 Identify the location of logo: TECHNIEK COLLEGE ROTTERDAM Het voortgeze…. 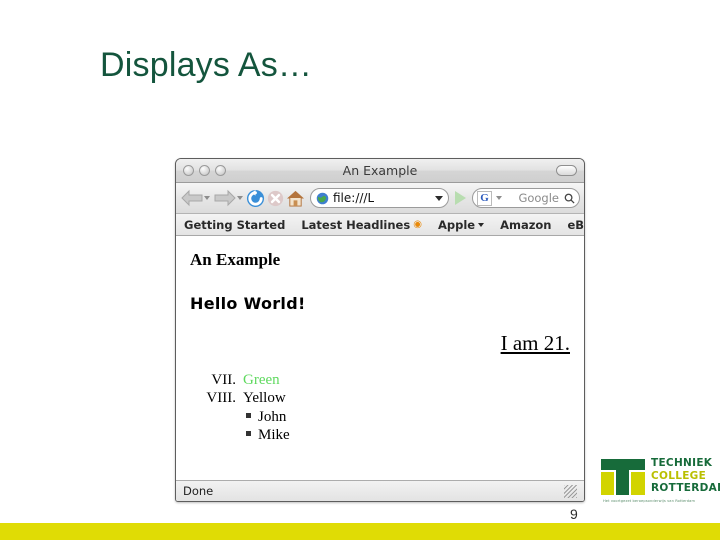
(660, 479).